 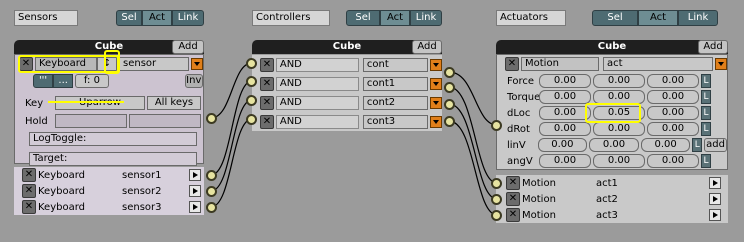 I want to click on sensor-type-updown-icon: ↕, so click(x=107, y=64).